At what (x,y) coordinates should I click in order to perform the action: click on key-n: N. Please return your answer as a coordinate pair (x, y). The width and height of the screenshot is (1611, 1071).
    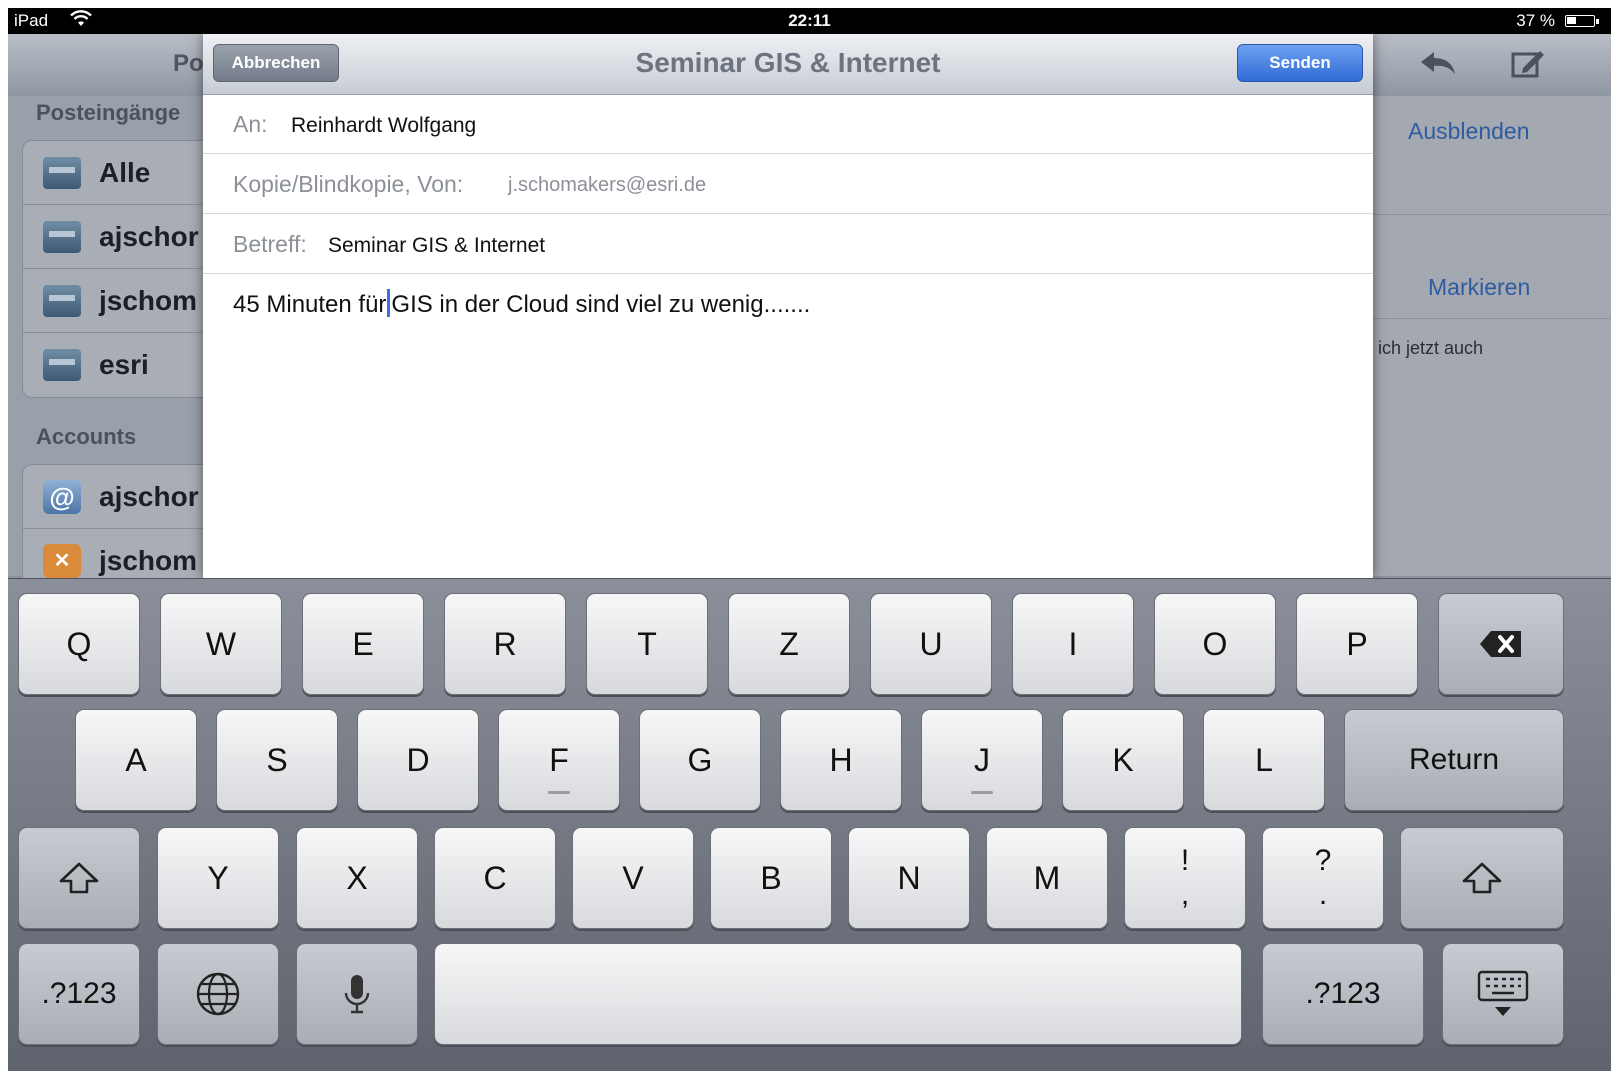
    Looking at the image, I should click on (909, 878).